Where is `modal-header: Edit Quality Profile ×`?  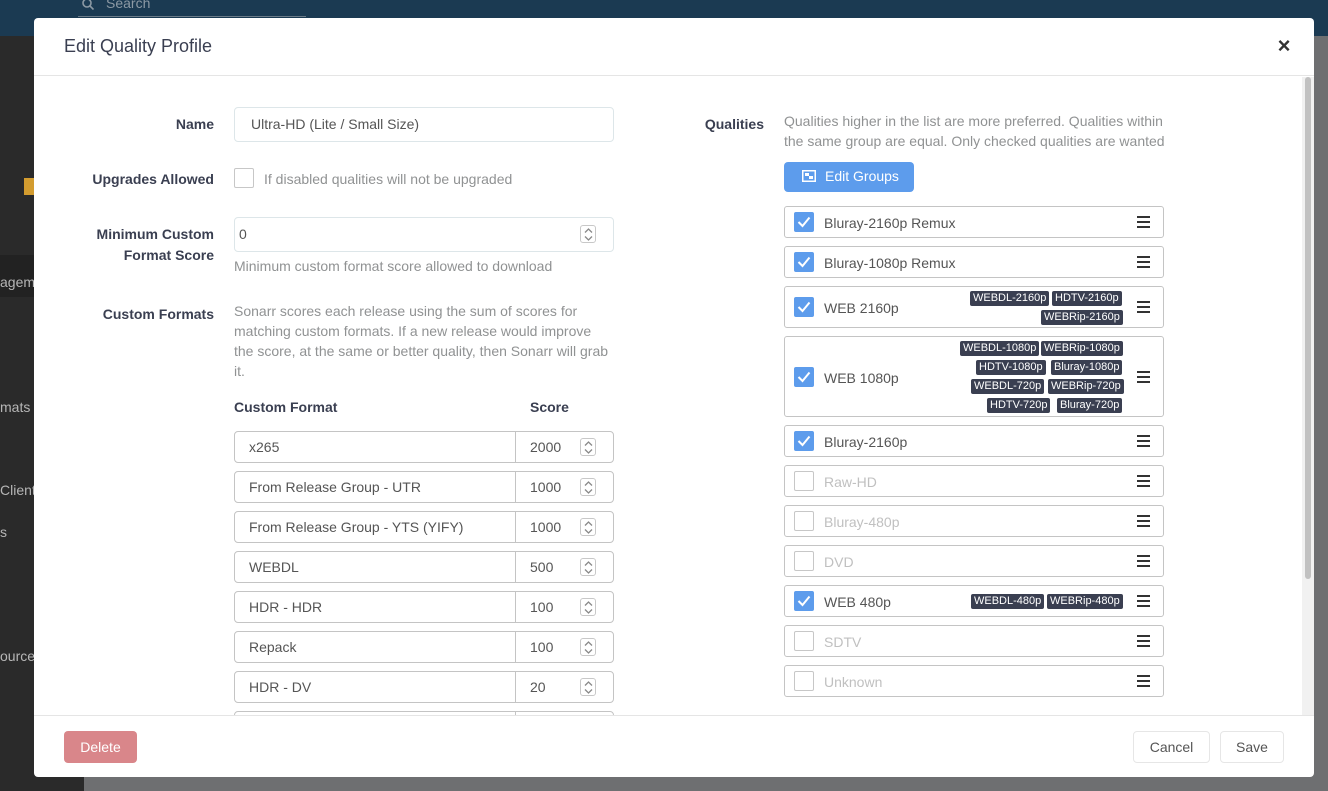
modal-header: Edit Quality Profile × is located at coordinates (674, 47).